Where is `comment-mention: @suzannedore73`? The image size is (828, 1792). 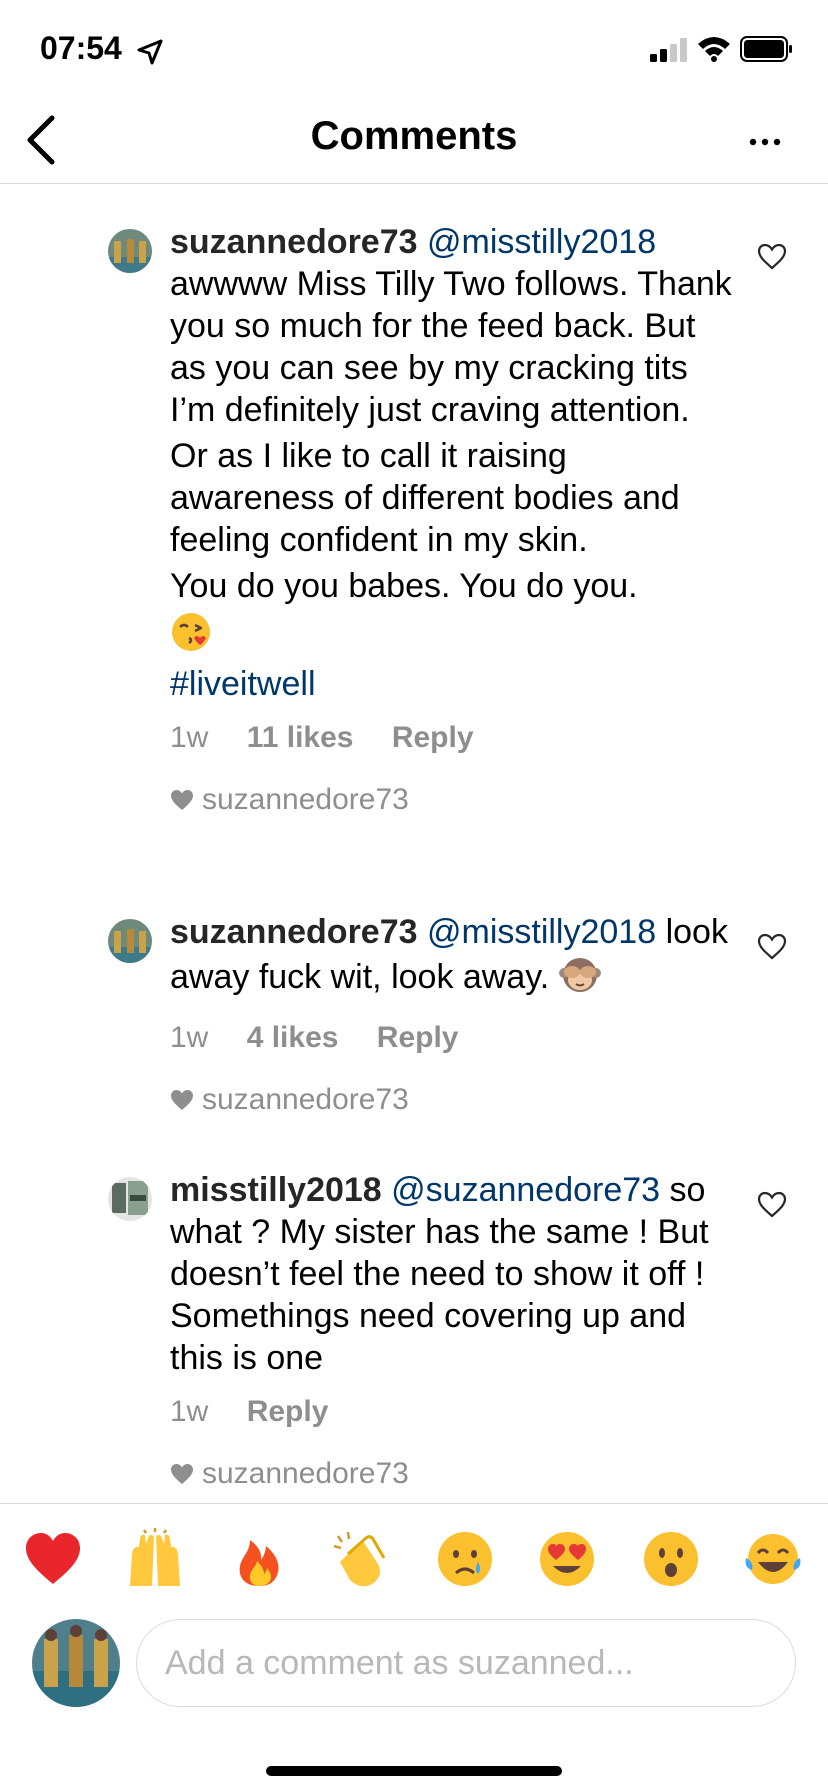
comment-mention: @suzannedore73 is located at coordinates (525, 1190).